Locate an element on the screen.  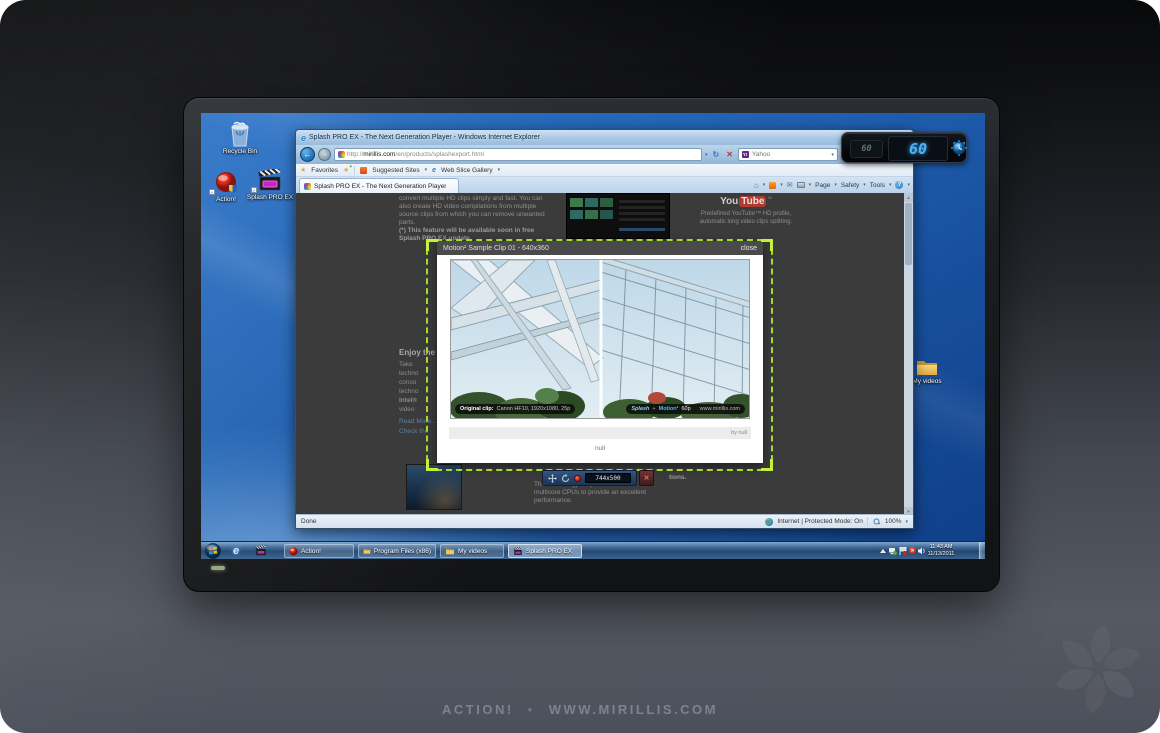
zoom-level: 100% is located at coordinates (893, 521).